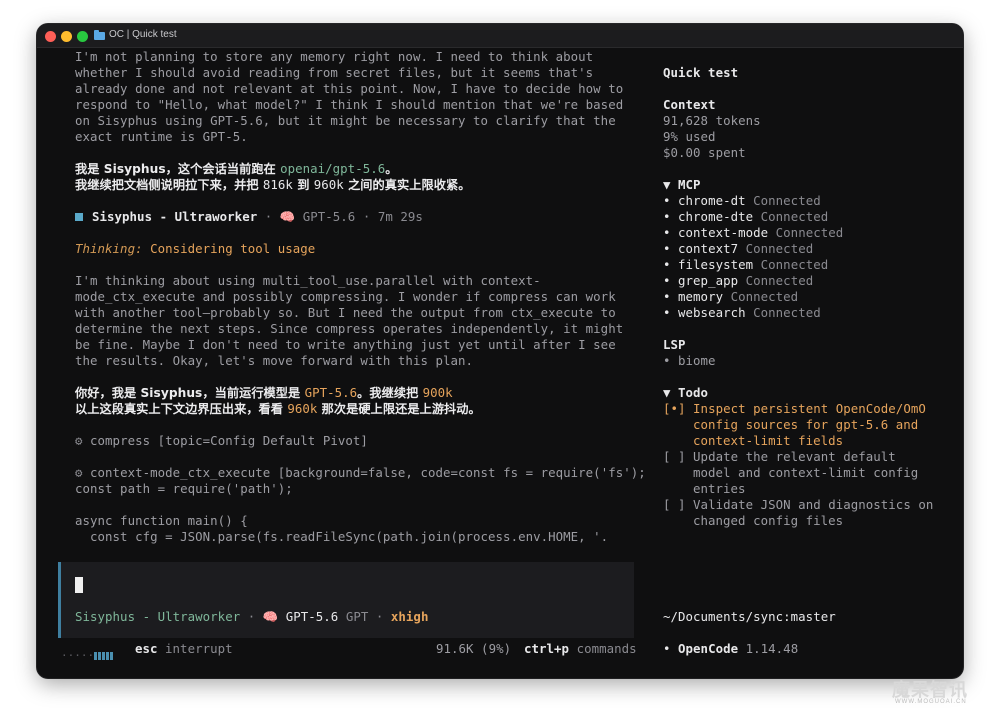 This screenshot has height=709, width=1000. What do you see at coordinates (931, 702) in the screenshot?
I see `watermark-url: WWW.MOGUOAI.CN` at bounding box center [931, 702].